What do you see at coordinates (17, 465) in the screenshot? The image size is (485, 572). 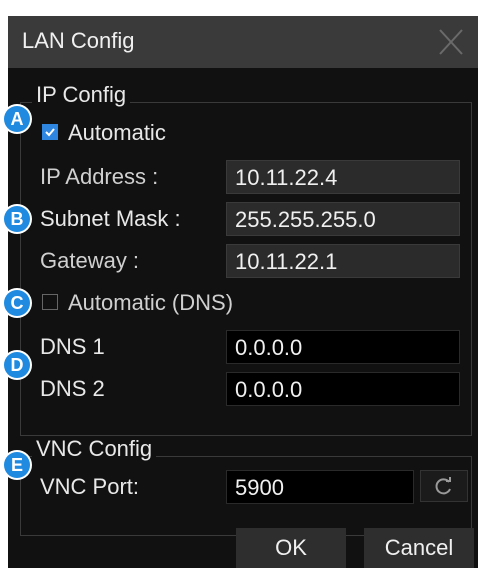 I see `annotation-badge-e: E` at bounding box center [17, 465].